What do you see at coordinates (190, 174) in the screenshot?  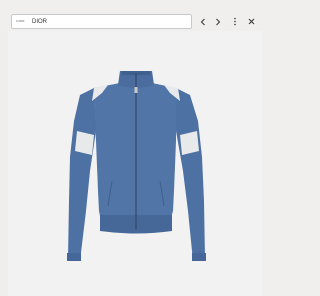 I see `right-sleeve` at bounding box center [190, 174].